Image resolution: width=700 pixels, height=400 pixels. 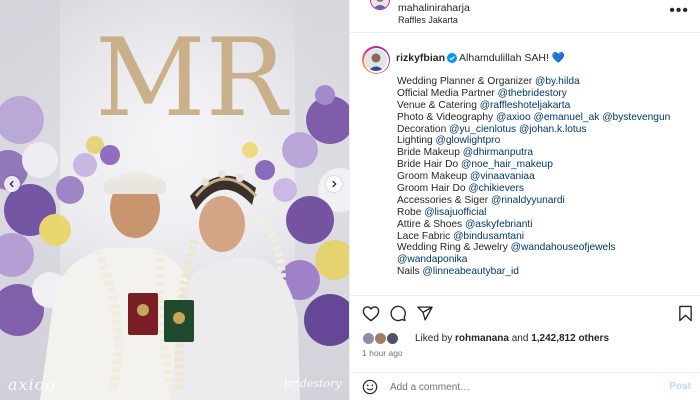 I want to click on like-button, so click(x=371, y=315).